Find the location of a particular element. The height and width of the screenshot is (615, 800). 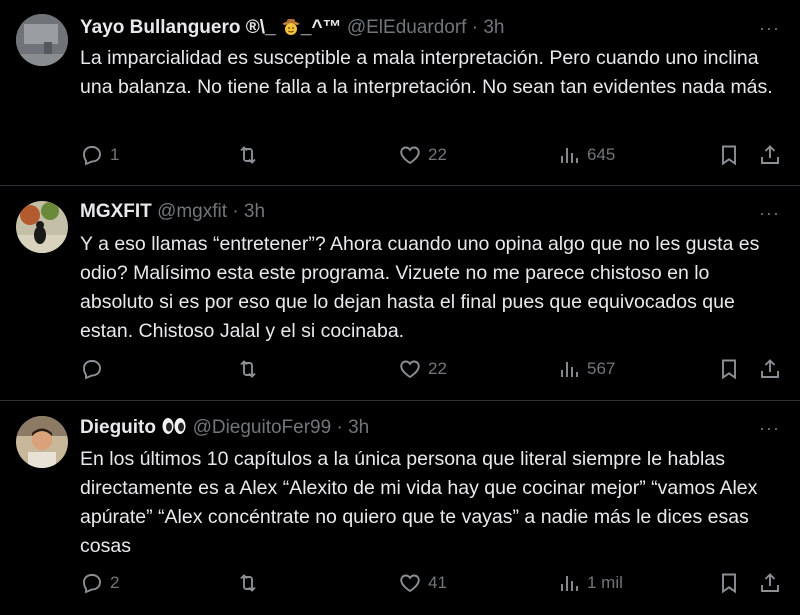

eyes-emoji-icon is located at coordinates (174, 426).